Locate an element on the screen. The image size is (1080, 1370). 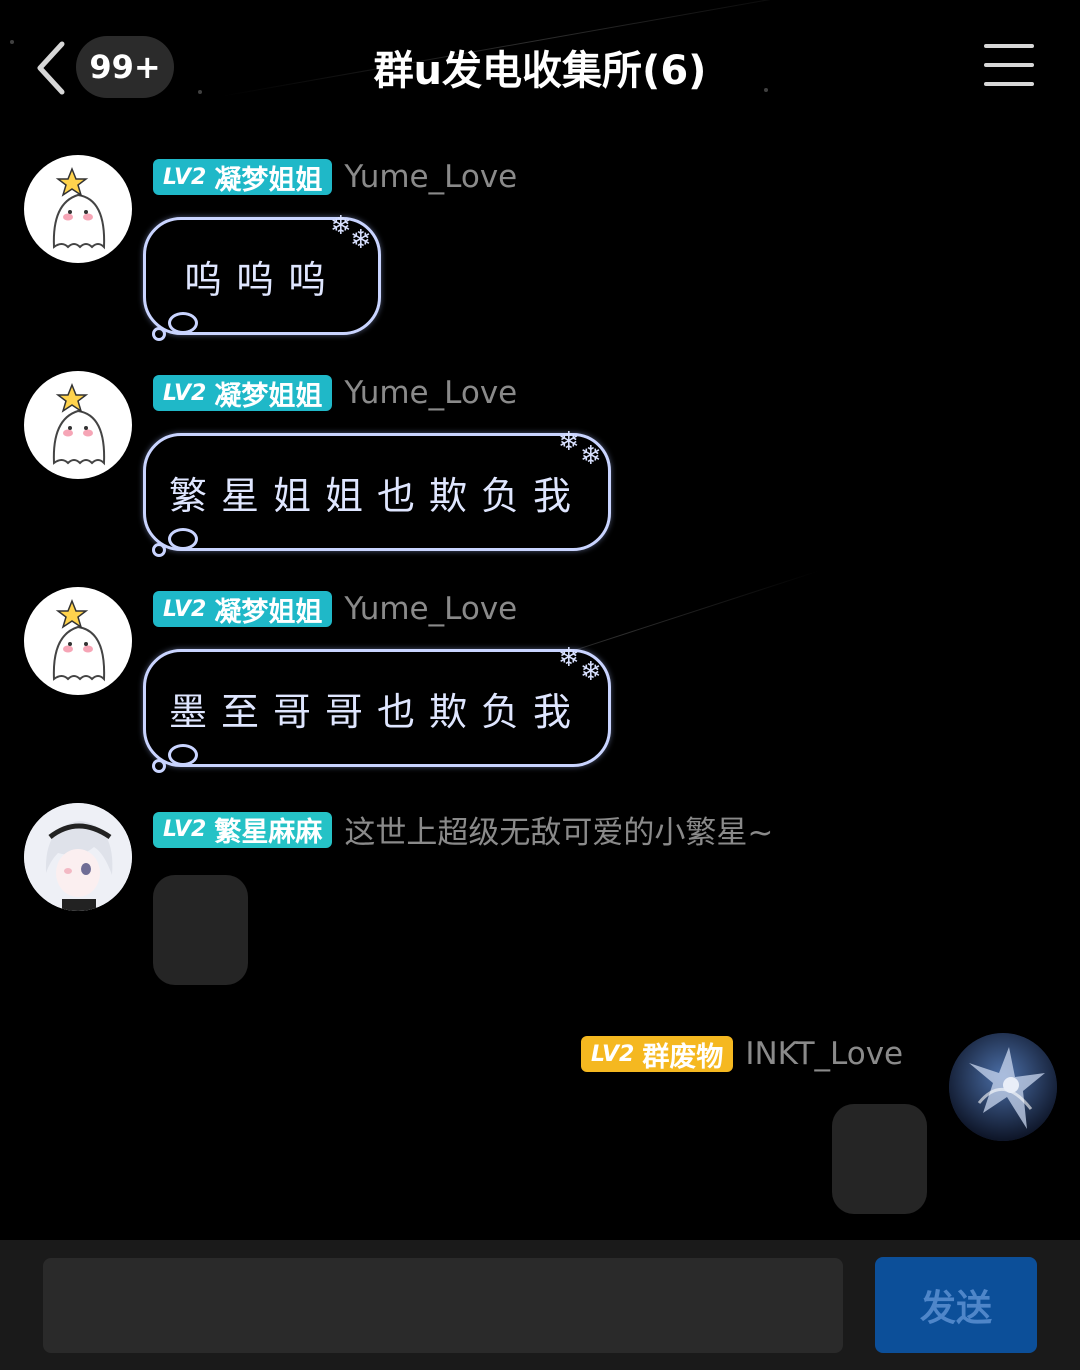
title-tag-label: 群废物 is located at coordinates (683, 1057).